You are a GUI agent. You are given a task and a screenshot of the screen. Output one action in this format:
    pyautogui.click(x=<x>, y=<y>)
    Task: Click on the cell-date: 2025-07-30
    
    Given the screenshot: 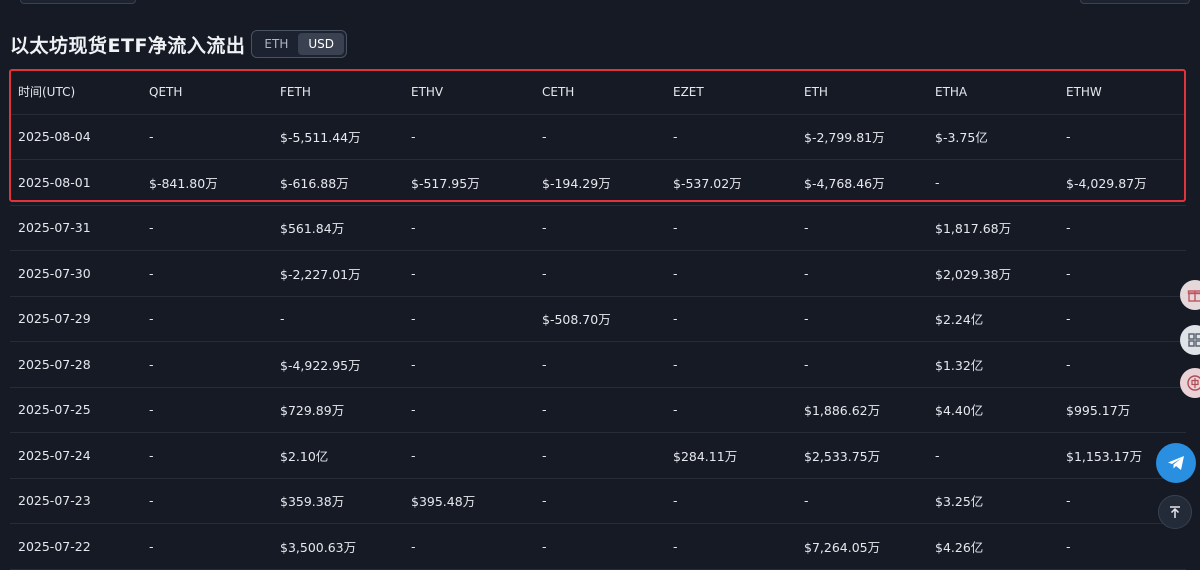 What is the action you would take?
    pyautogui.click(x=75, y=274)
    